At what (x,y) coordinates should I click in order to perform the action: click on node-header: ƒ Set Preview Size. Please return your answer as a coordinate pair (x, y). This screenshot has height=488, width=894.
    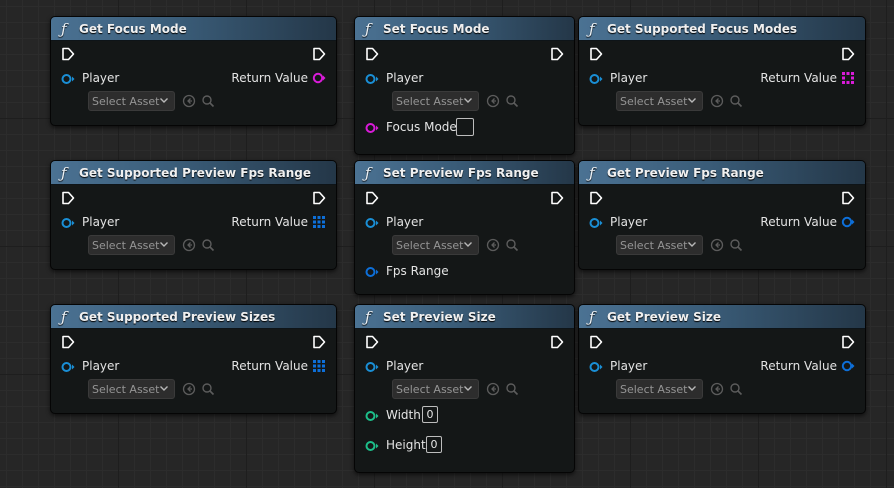
    Looking at the image, I should click on (464, 317).